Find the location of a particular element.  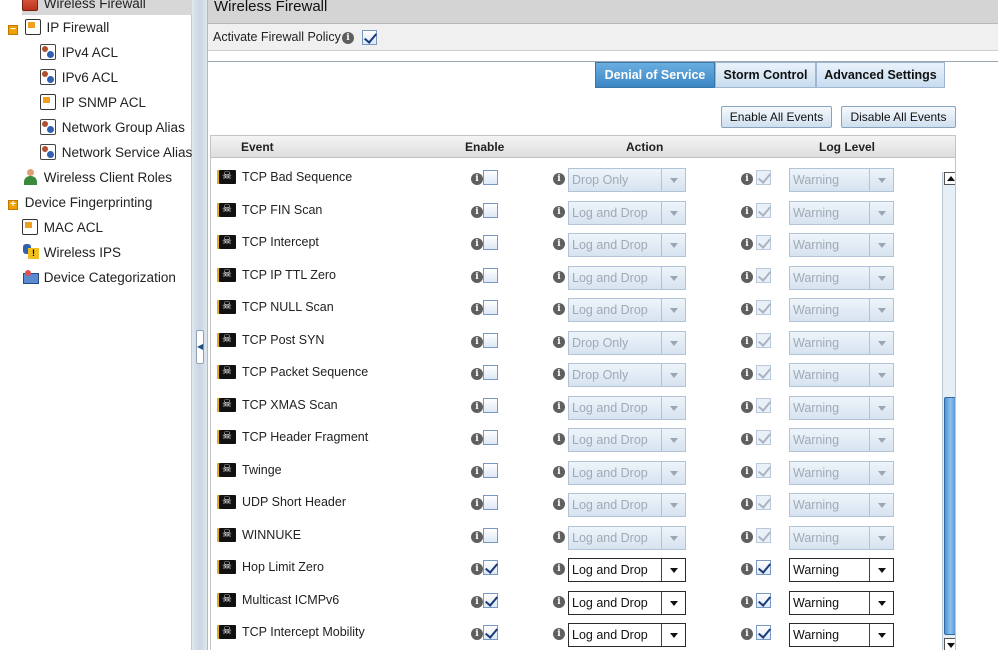

nav-item-ipv6-acl: IPv6 ACL is located at coordinates (79, 78).